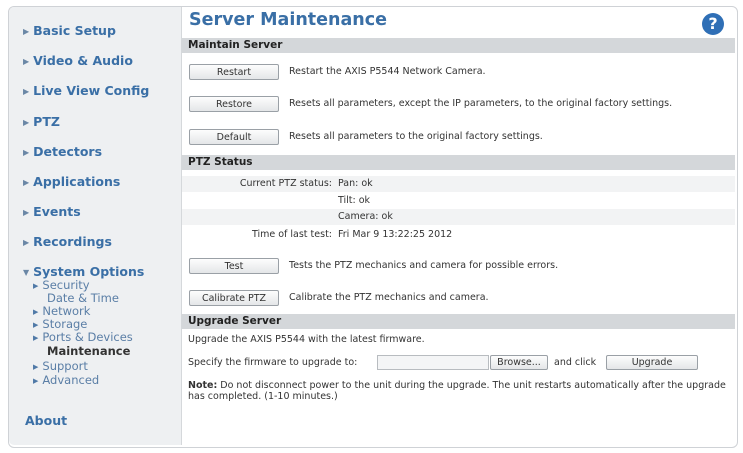  I want to click on upgrade-button: Upgrade, so click(652, 362).